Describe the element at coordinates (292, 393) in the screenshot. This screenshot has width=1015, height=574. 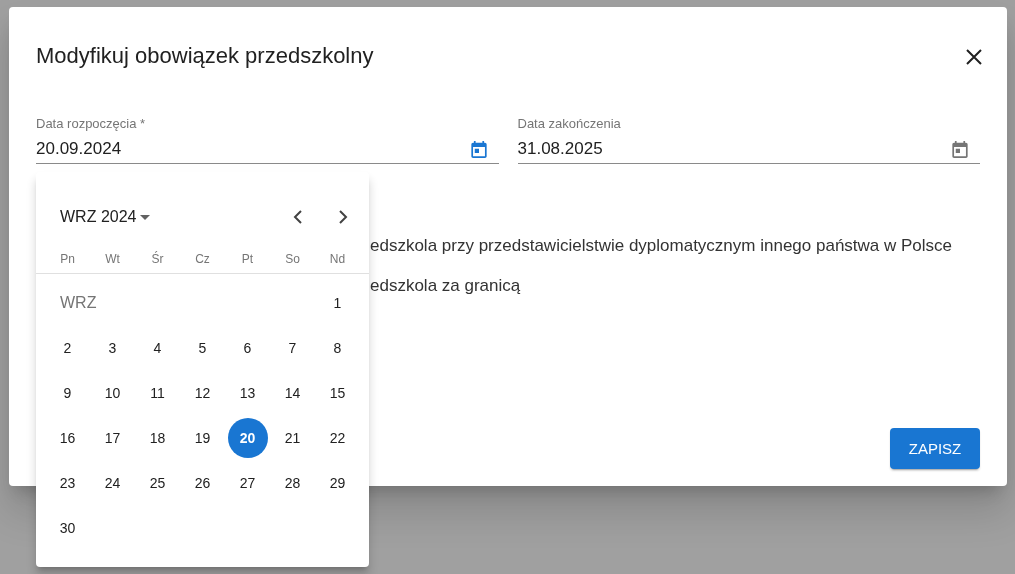
I see `calendar-day: 14` at that location.